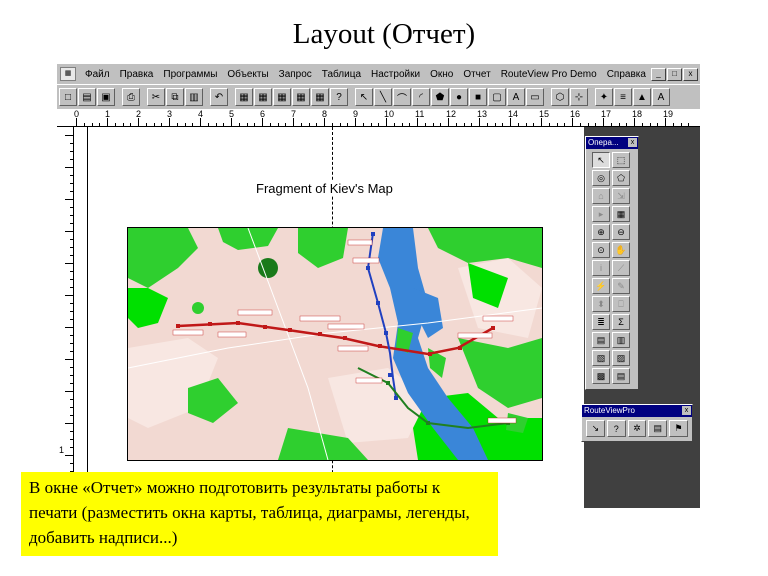 The width and height of the screenshot is (768, 576). I want to click on menu-item: Объекты, so click(247, 74).